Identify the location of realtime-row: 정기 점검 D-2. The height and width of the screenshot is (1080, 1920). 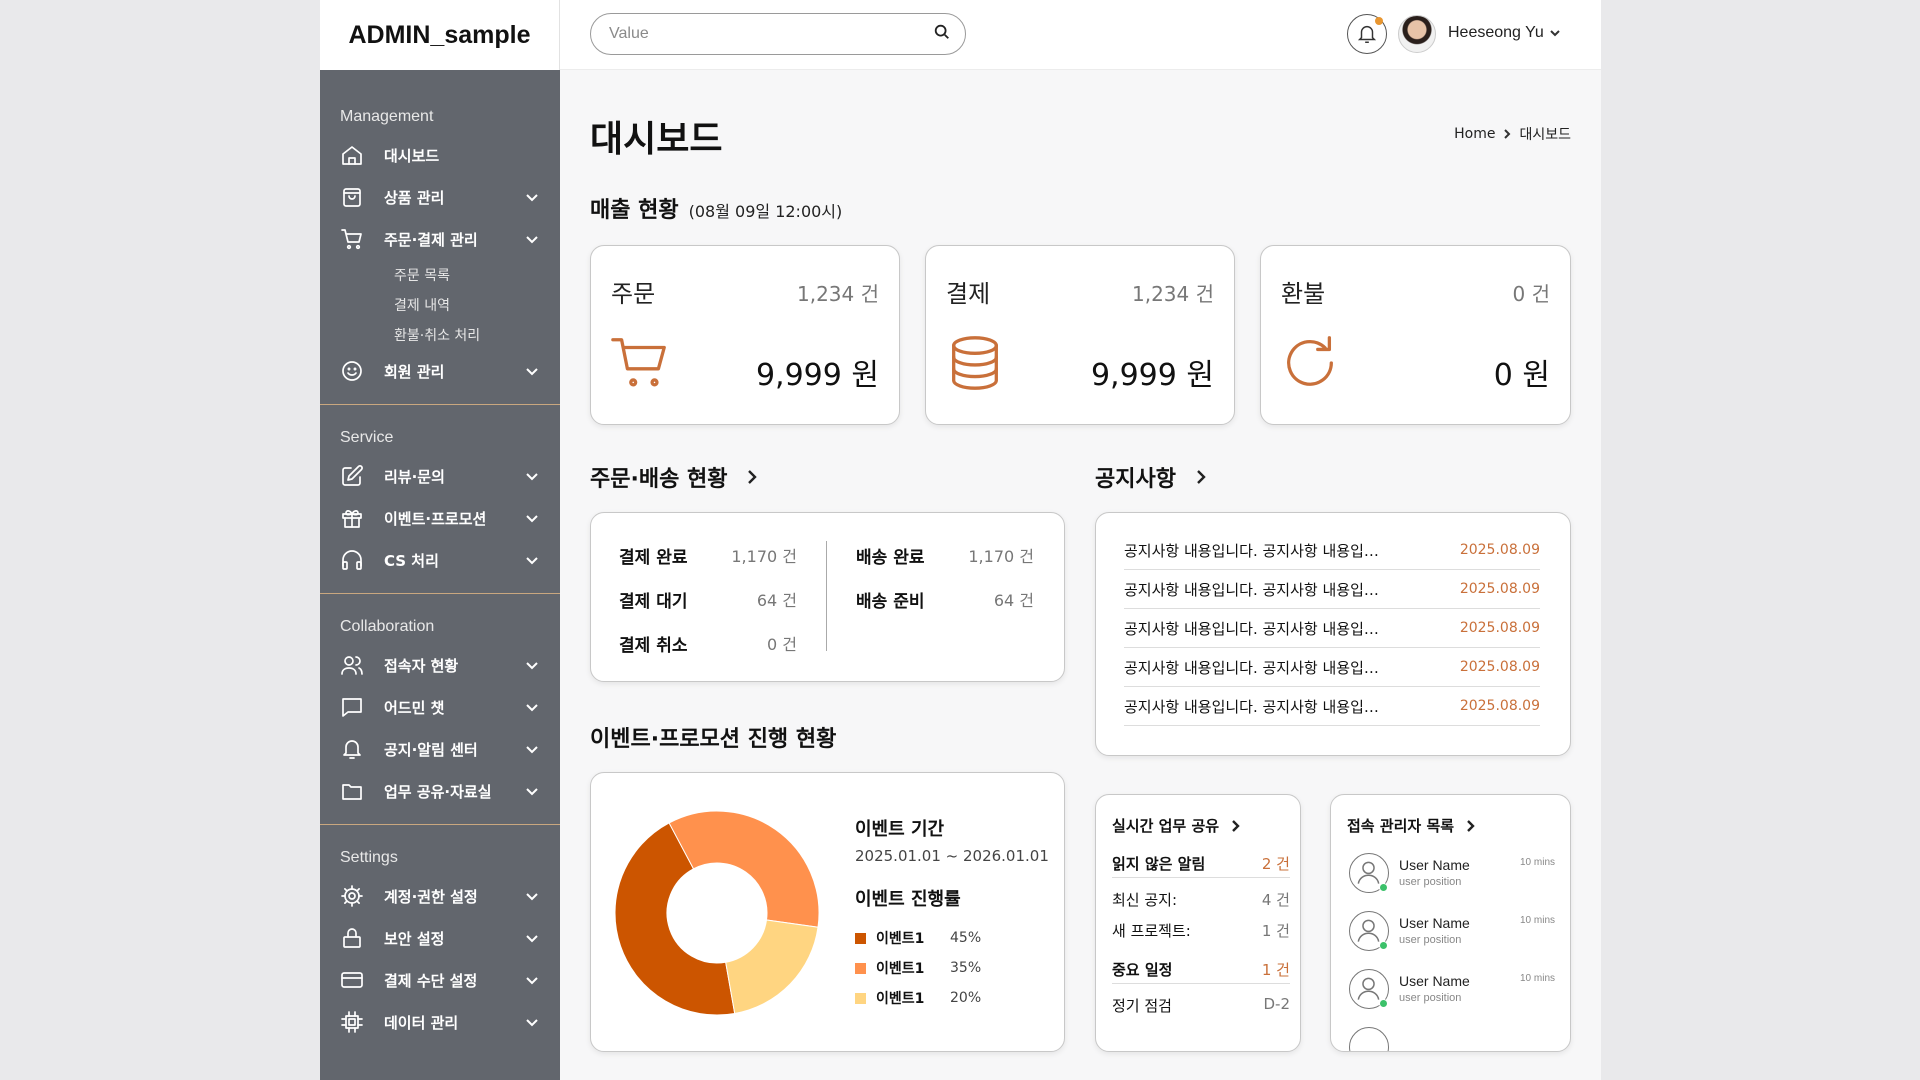
(1201, 1005).